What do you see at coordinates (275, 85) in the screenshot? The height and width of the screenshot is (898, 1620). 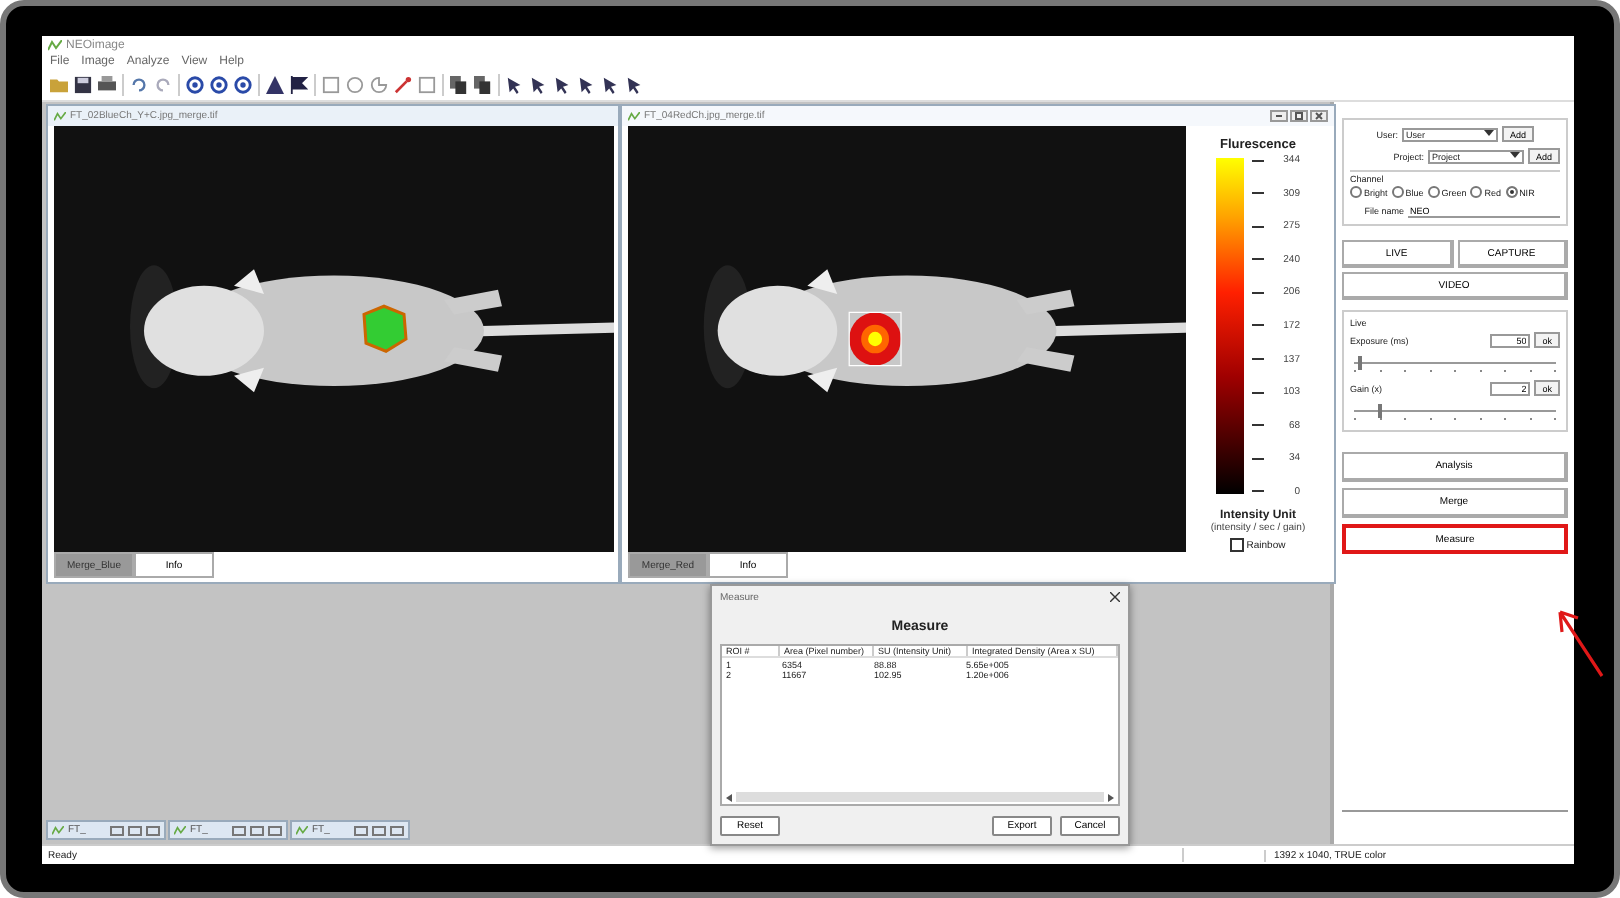 I see `triangle-icon` at bounding box center [275, 85].